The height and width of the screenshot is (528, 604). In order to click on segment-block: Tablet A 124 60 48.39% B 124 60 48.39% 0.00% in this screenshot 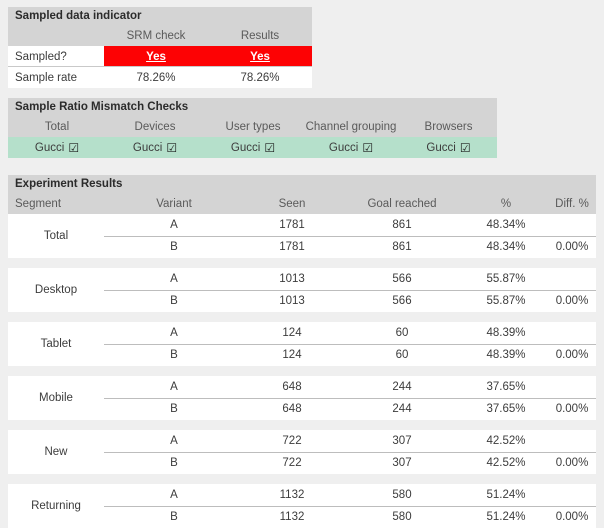, I will do `click(302, 344)`.